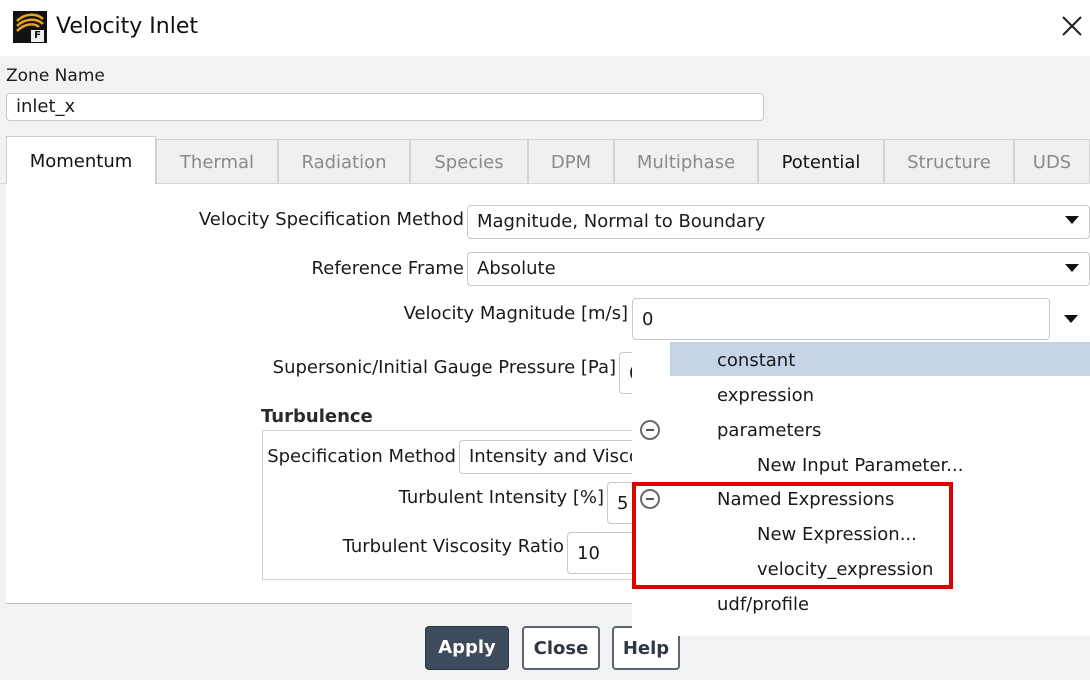  What do you see at coordinates (763, 604) in the screenshot?
I see `menu-item-udf-profile: udf/profile` at bounding box center [763, 604].